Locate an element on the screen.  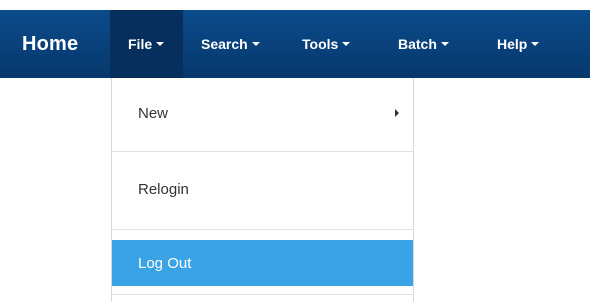
nav-help-label: Help is located at coordinates (512, 44).